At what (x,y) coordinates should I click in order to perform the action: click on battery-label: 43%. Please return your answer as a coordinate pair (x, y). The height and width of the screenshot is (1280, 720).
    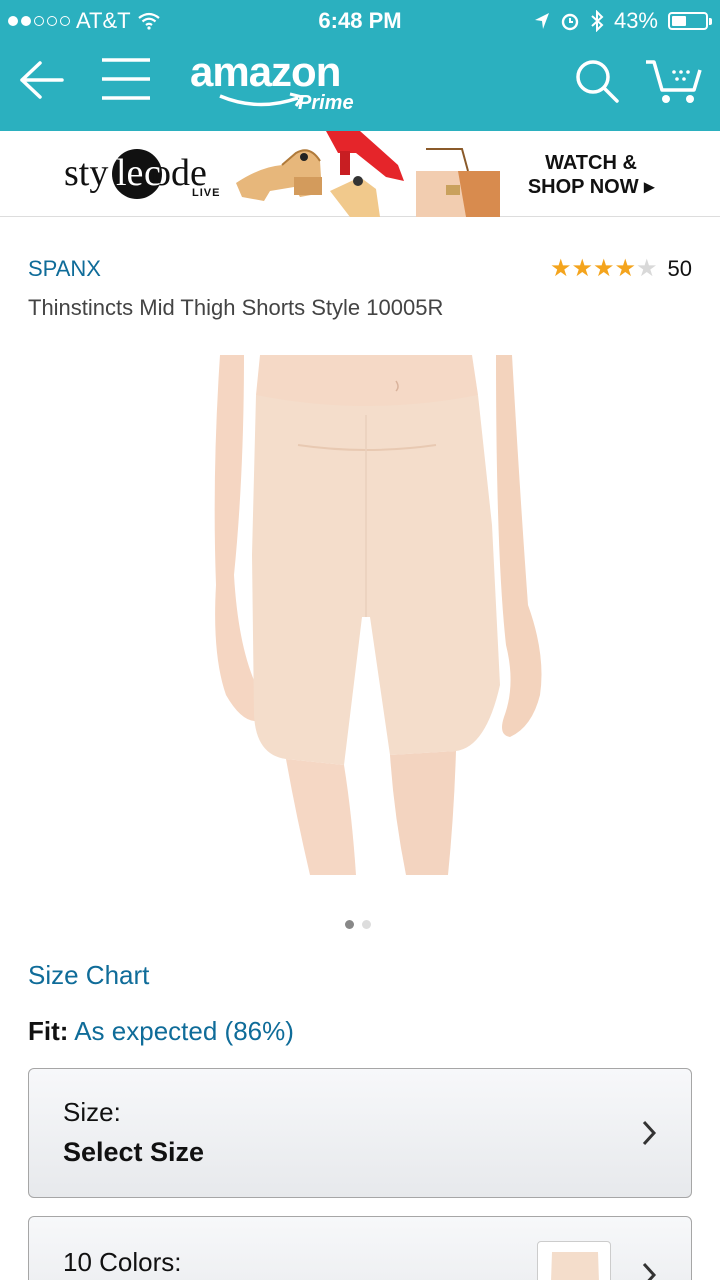
    Looking at the image, I should click on (635, 20).